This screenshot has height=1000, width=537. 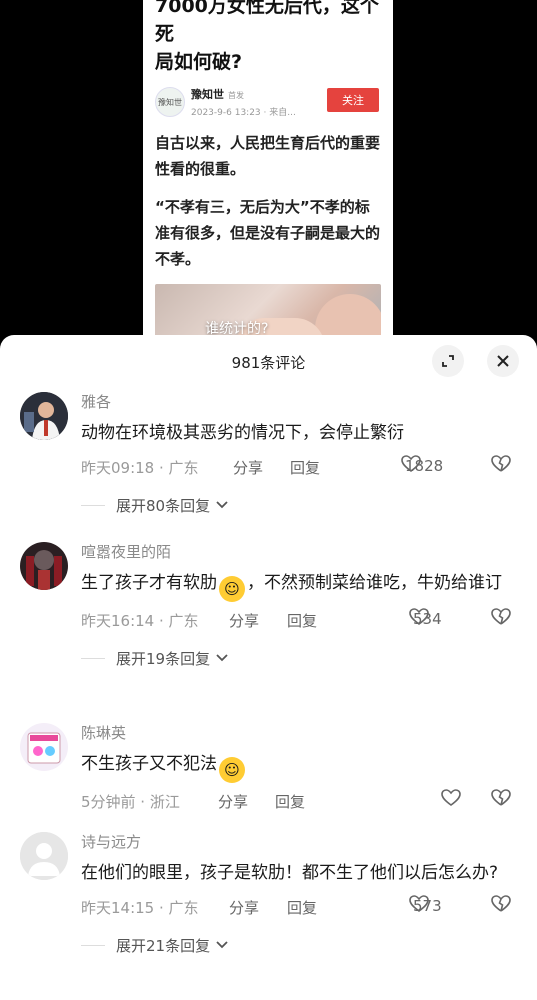 What do you see at coordinates (301, 505) in the screenshot?
I see `expand-replies-button: 展开80条回复` at bounding box center [301, 505].